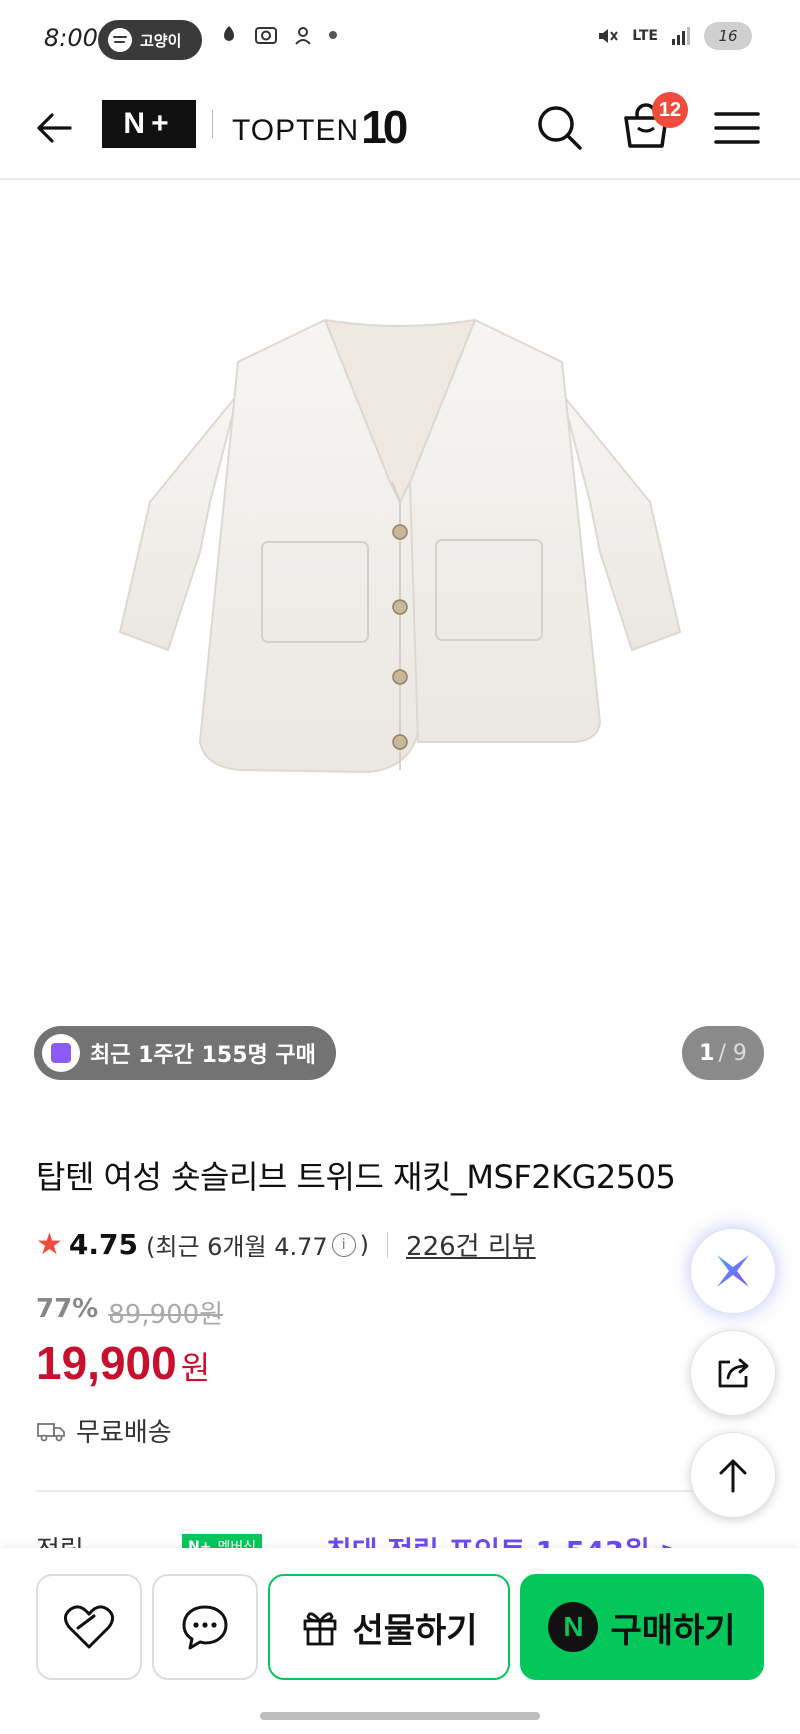 This screenshot has width=800, height=1734. I want to click on discount-percent: 77%, so click(67, 1309).